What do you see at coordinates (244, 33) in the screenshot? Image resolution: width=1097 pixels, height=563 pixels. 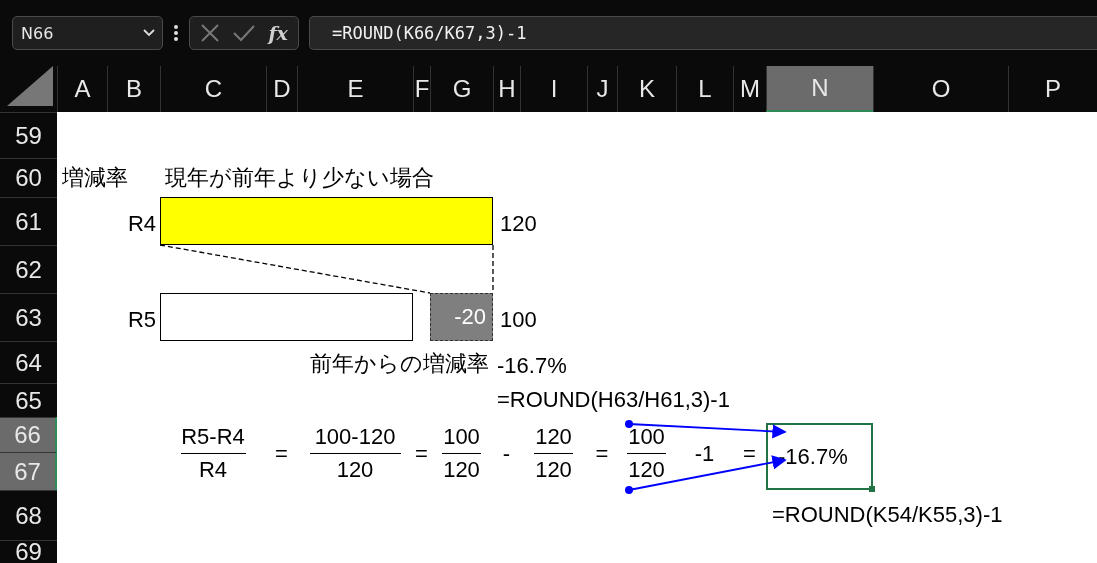 I see `check-icon` at bounding box center [244, 33].